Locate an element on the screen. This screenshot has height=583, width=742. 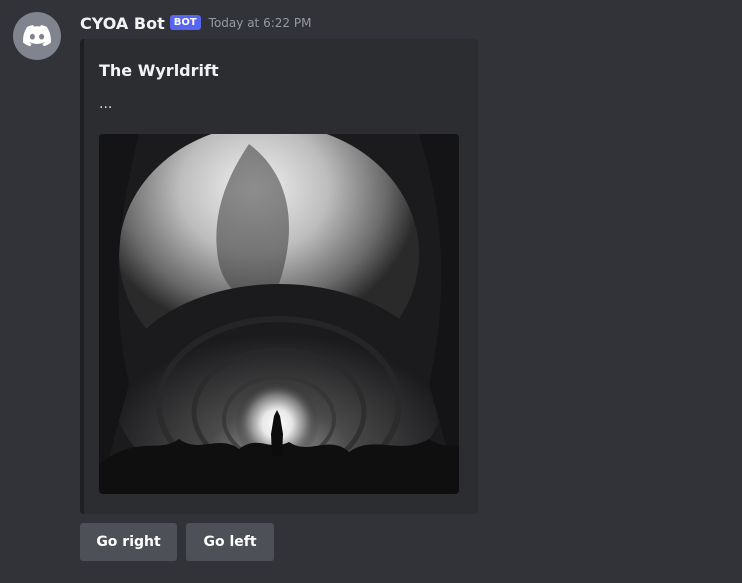
bot-tag: BOT is located at coordinates (185, 22).